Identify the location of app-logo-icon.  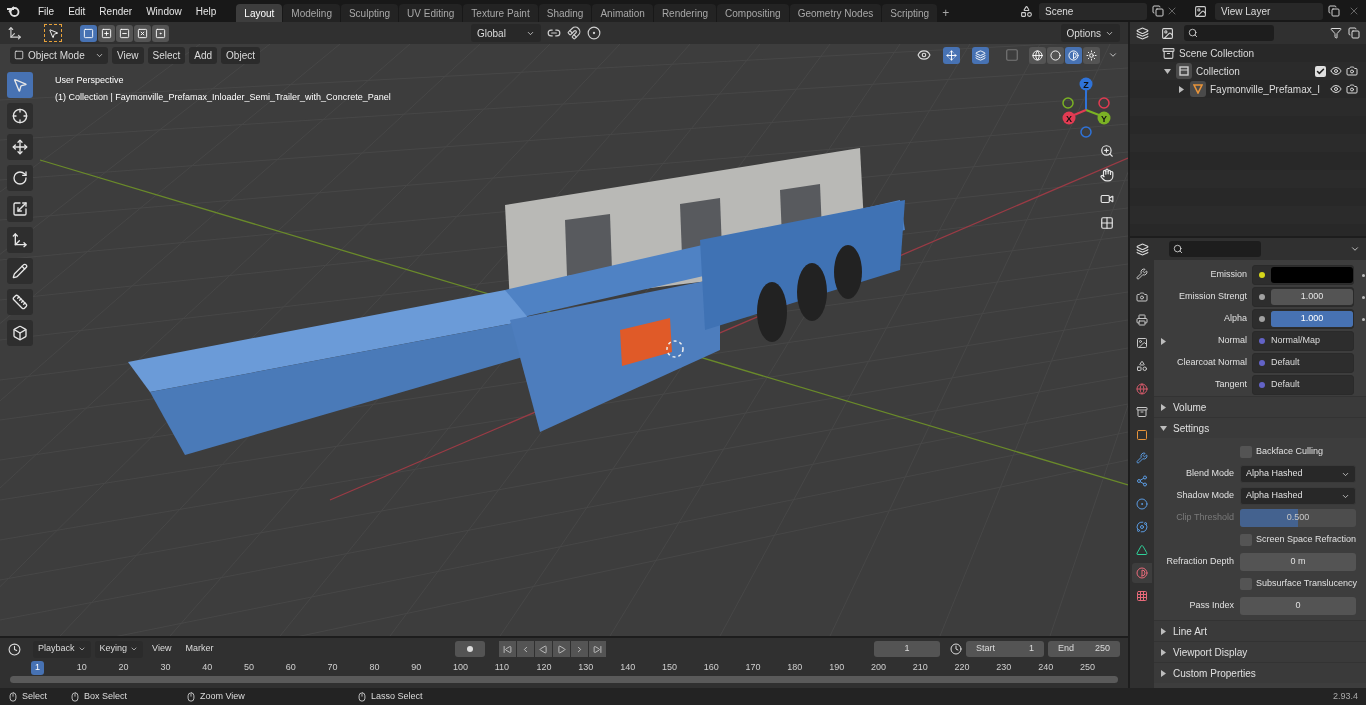
(13, 11).